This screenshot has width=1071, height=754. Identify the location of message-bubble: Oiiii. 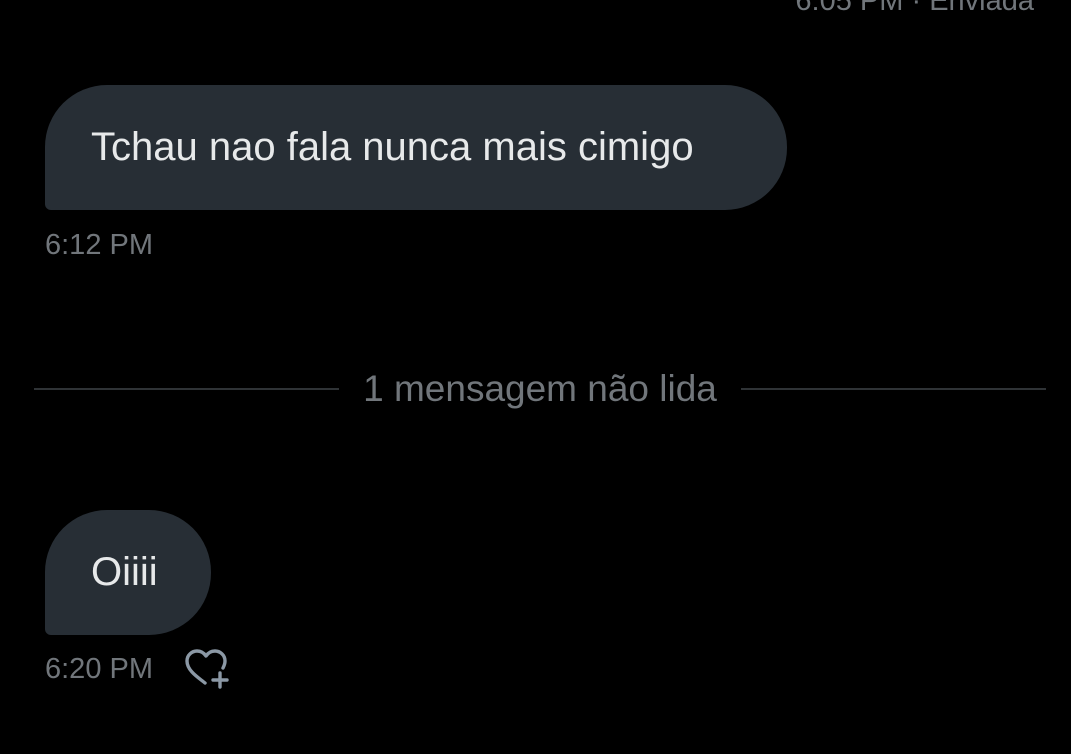
(128, 572).